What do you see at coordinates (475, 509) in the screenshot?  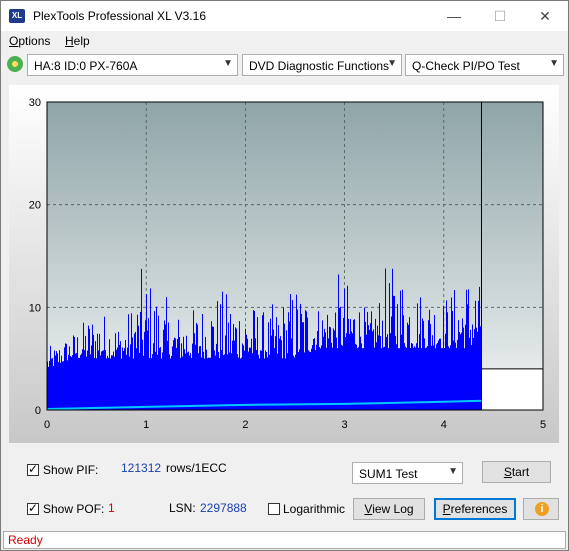 I see `preferences-button: Preferences` at bounding box center [475, 509].